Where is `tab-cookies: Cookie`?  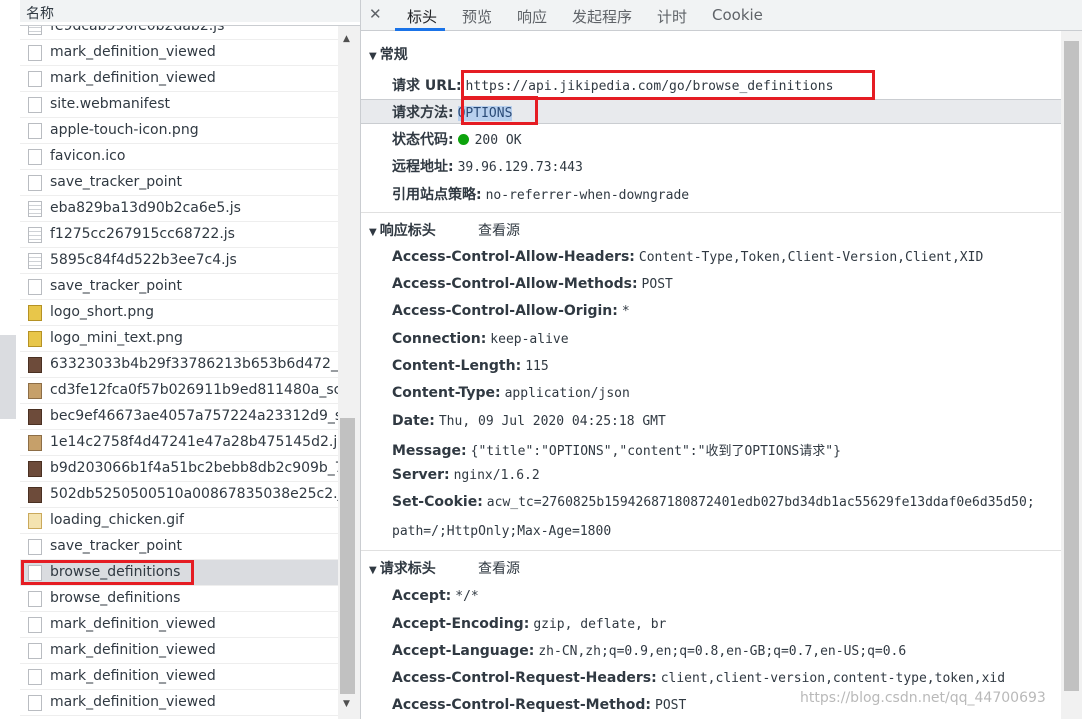
tab-cookies: Cookie is located at coordinates (737, 15).